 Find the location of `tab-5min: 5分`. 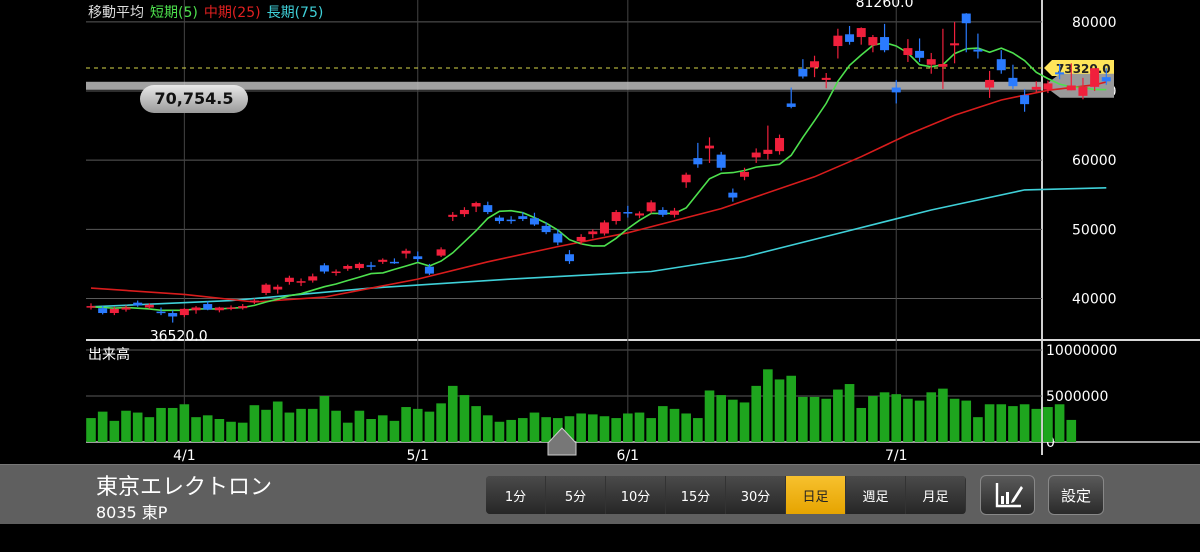

tab-5min: 5分 is located at coordinates (575, 495).